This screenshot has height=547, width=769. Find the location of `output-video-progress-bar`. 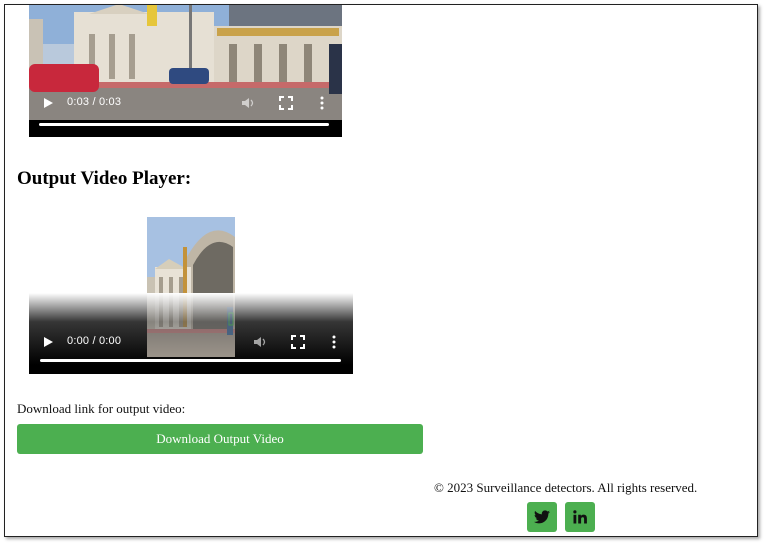

output-video-progress-bar is located at coordinates (190, 360).